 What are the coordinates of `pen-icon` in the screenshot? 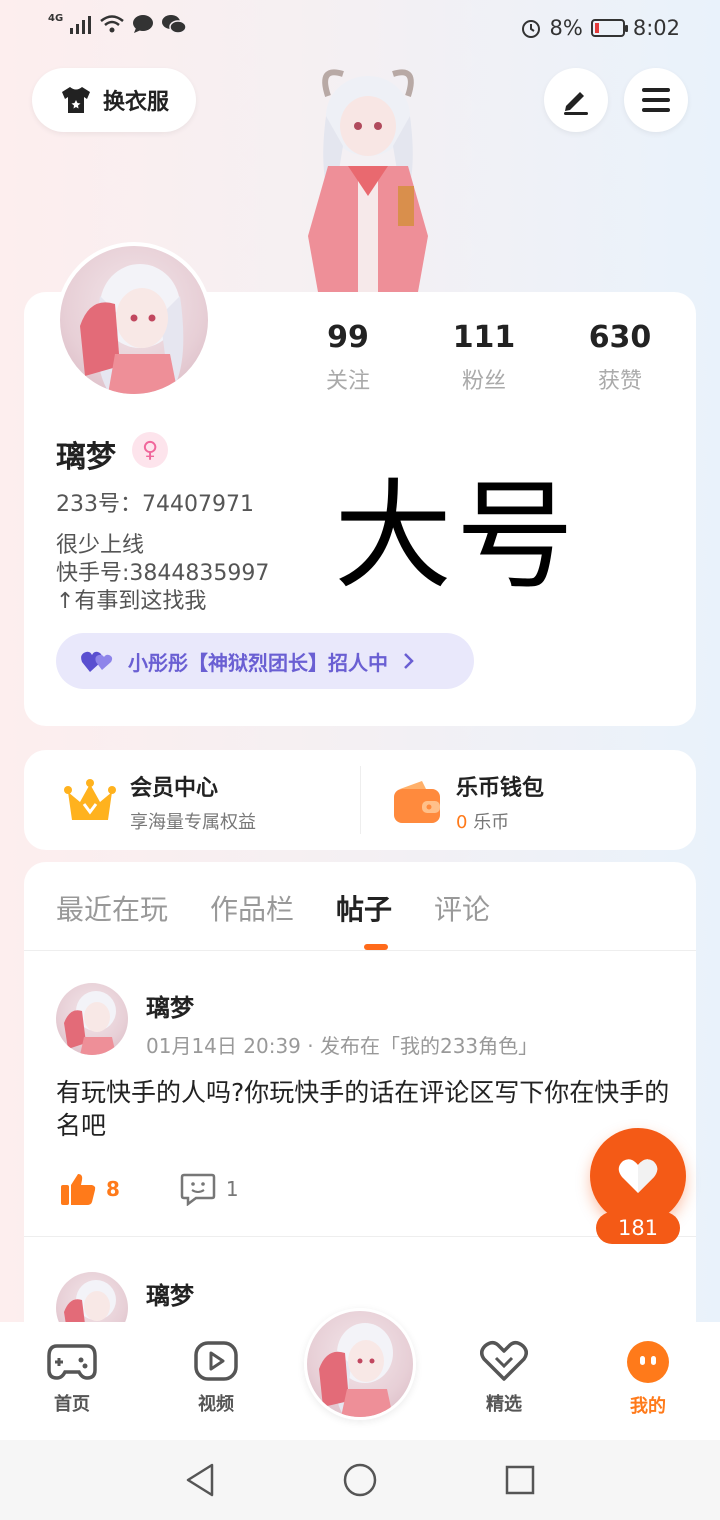 It's located at (576, 103).